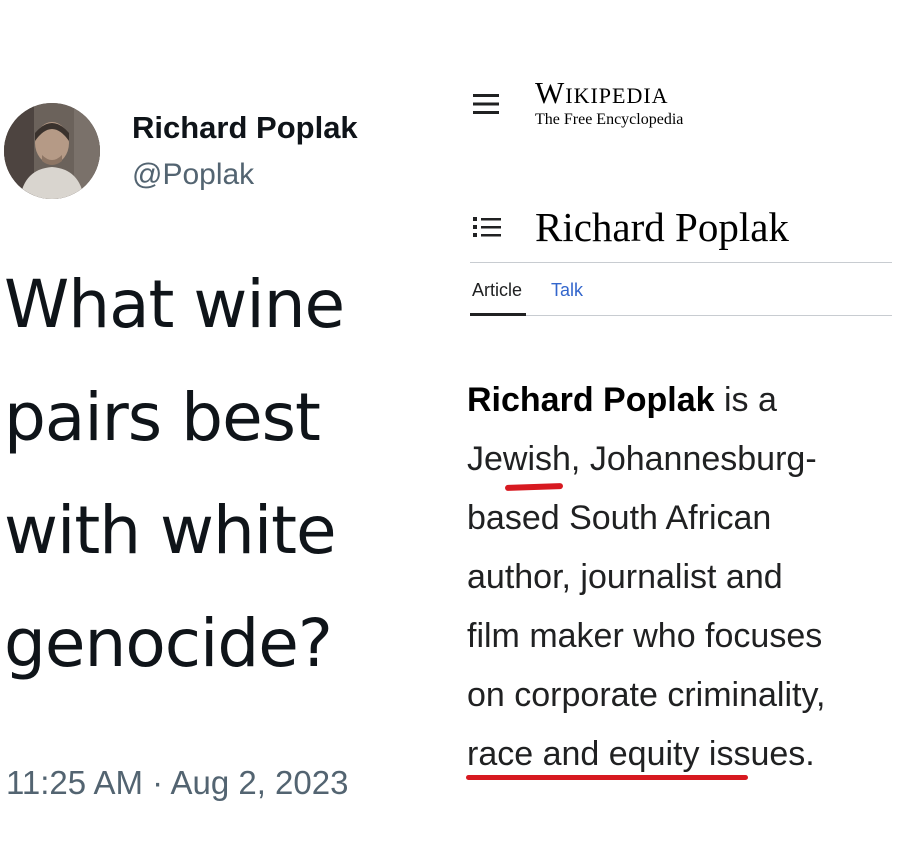 The image size is (900, 853). Describe the element at coordinates (486, 104) in the screenshot. I see `hamburger-menu-icon` at that location.